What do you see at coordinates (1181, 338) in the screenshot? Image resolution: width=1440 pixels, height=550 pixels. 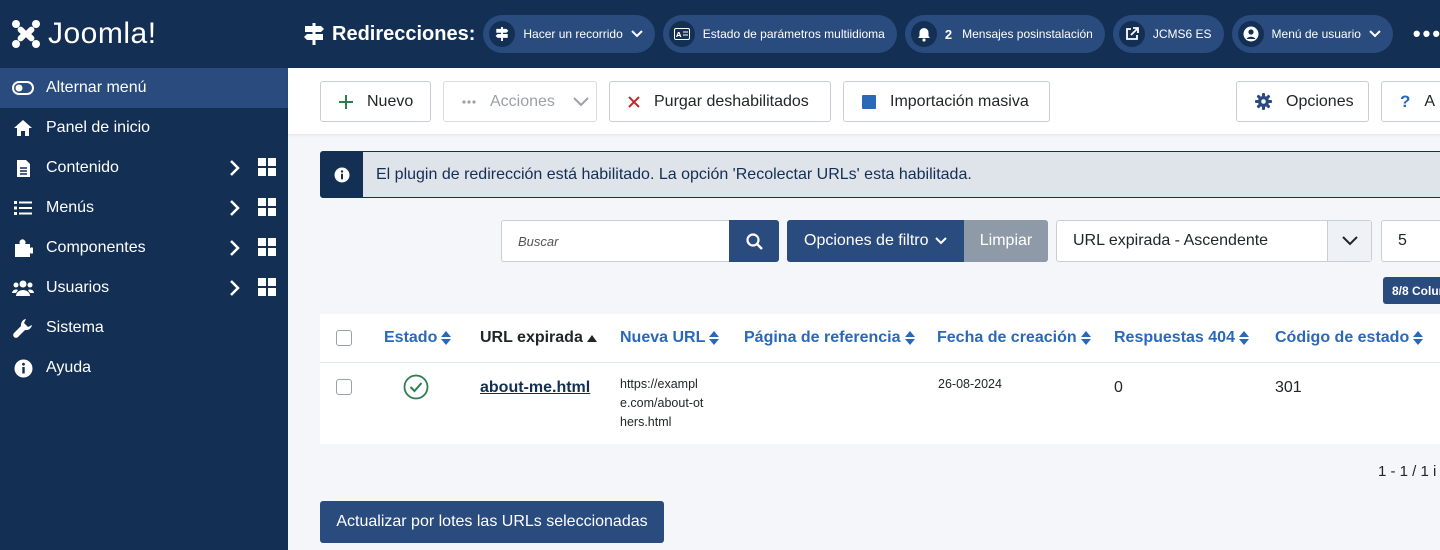 I see `column-hits: Respuestas 404` at bounding box center [1181, 338].